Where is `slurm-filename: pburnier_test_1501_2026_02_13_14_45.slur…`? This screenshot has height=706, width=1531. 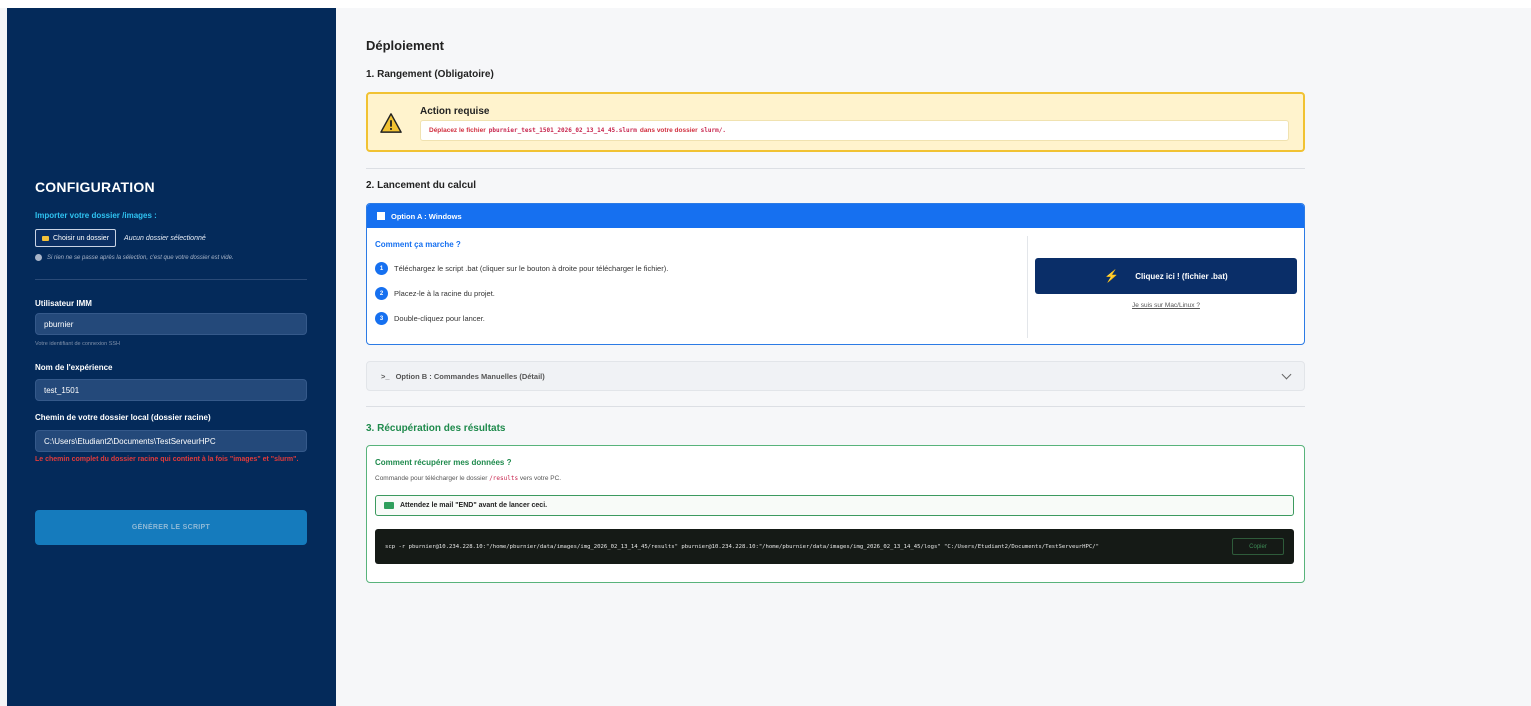 slurm-filename: pburnier_test_1501_2026_02_13_14_45.slur… is located at coordinates (562, 130).